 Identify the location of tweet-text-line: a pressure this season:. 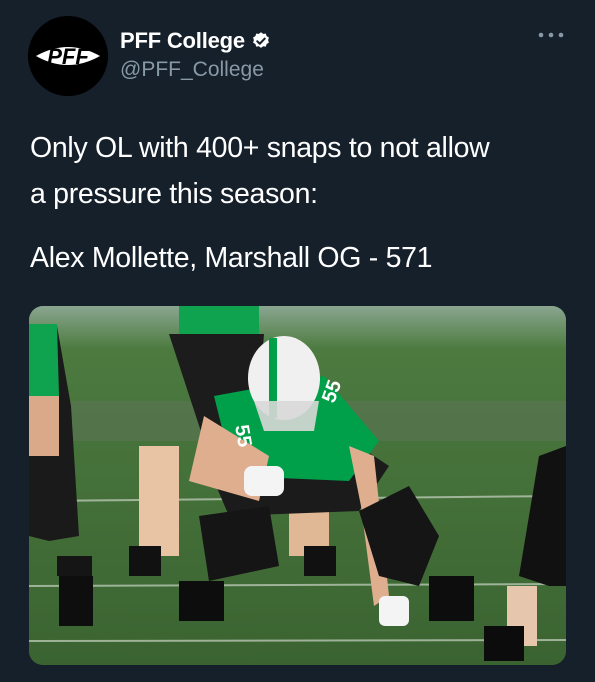
(174, 194).